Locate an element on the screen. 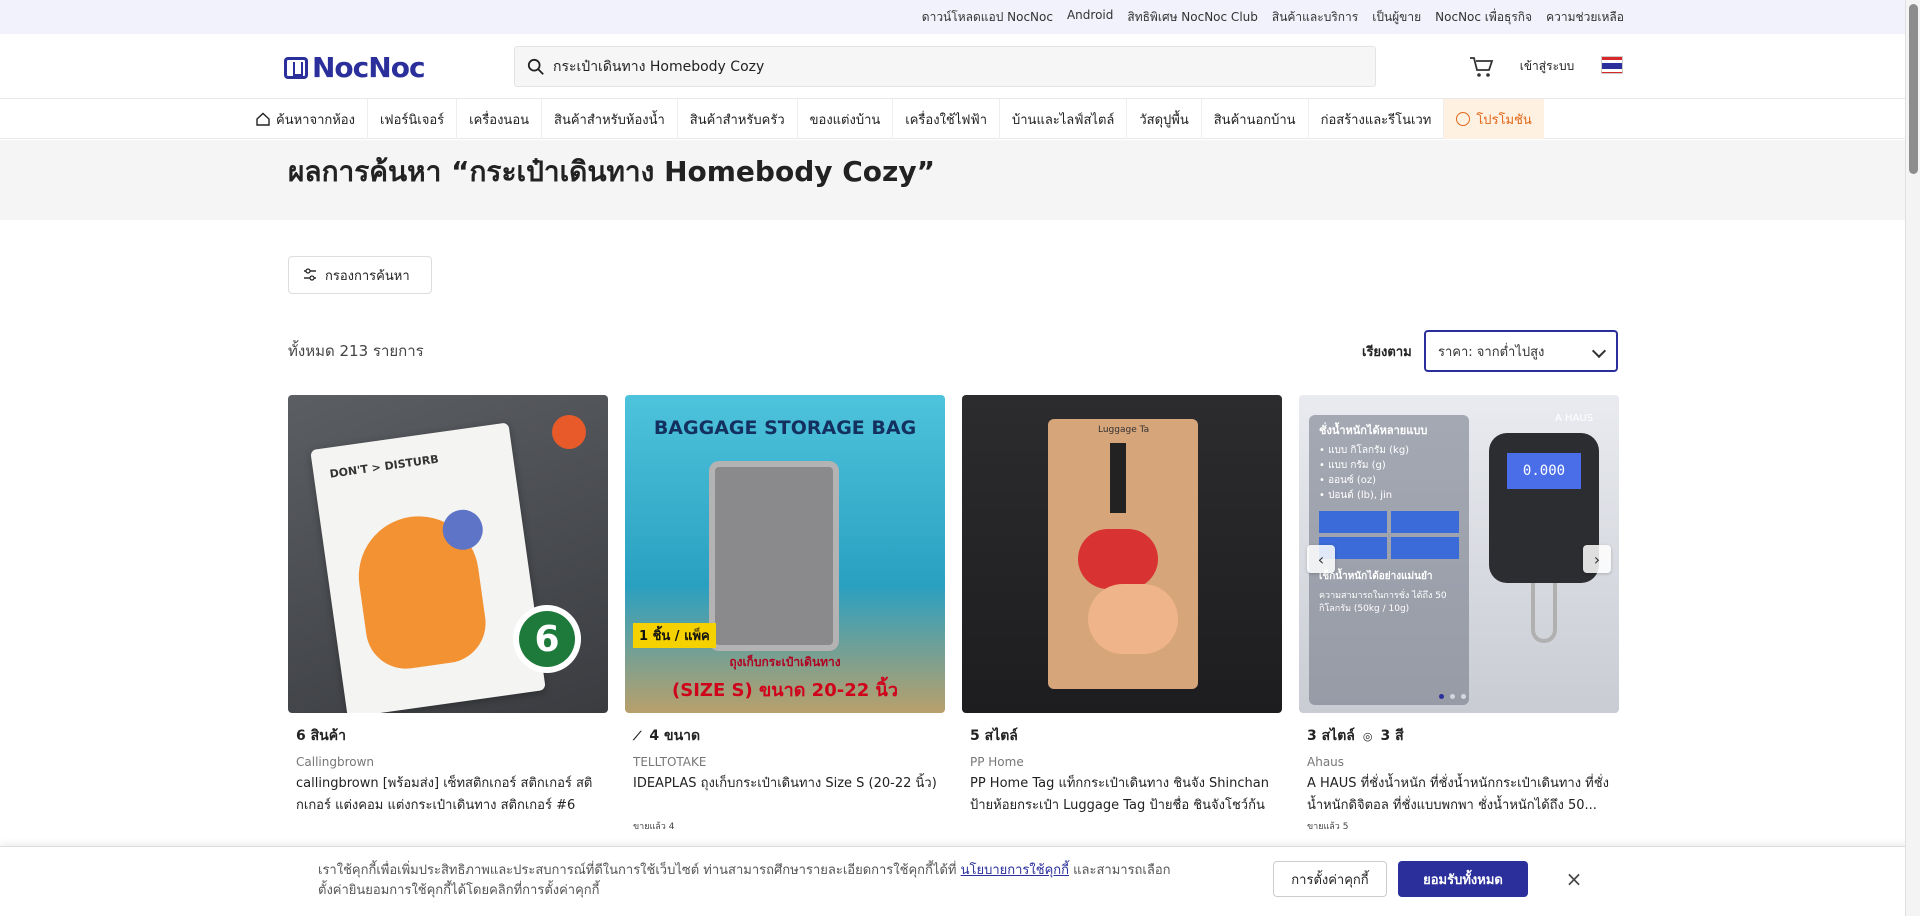 The image size is (1920, 916). top-link-android: Android is located at coordinates (1090, 17).